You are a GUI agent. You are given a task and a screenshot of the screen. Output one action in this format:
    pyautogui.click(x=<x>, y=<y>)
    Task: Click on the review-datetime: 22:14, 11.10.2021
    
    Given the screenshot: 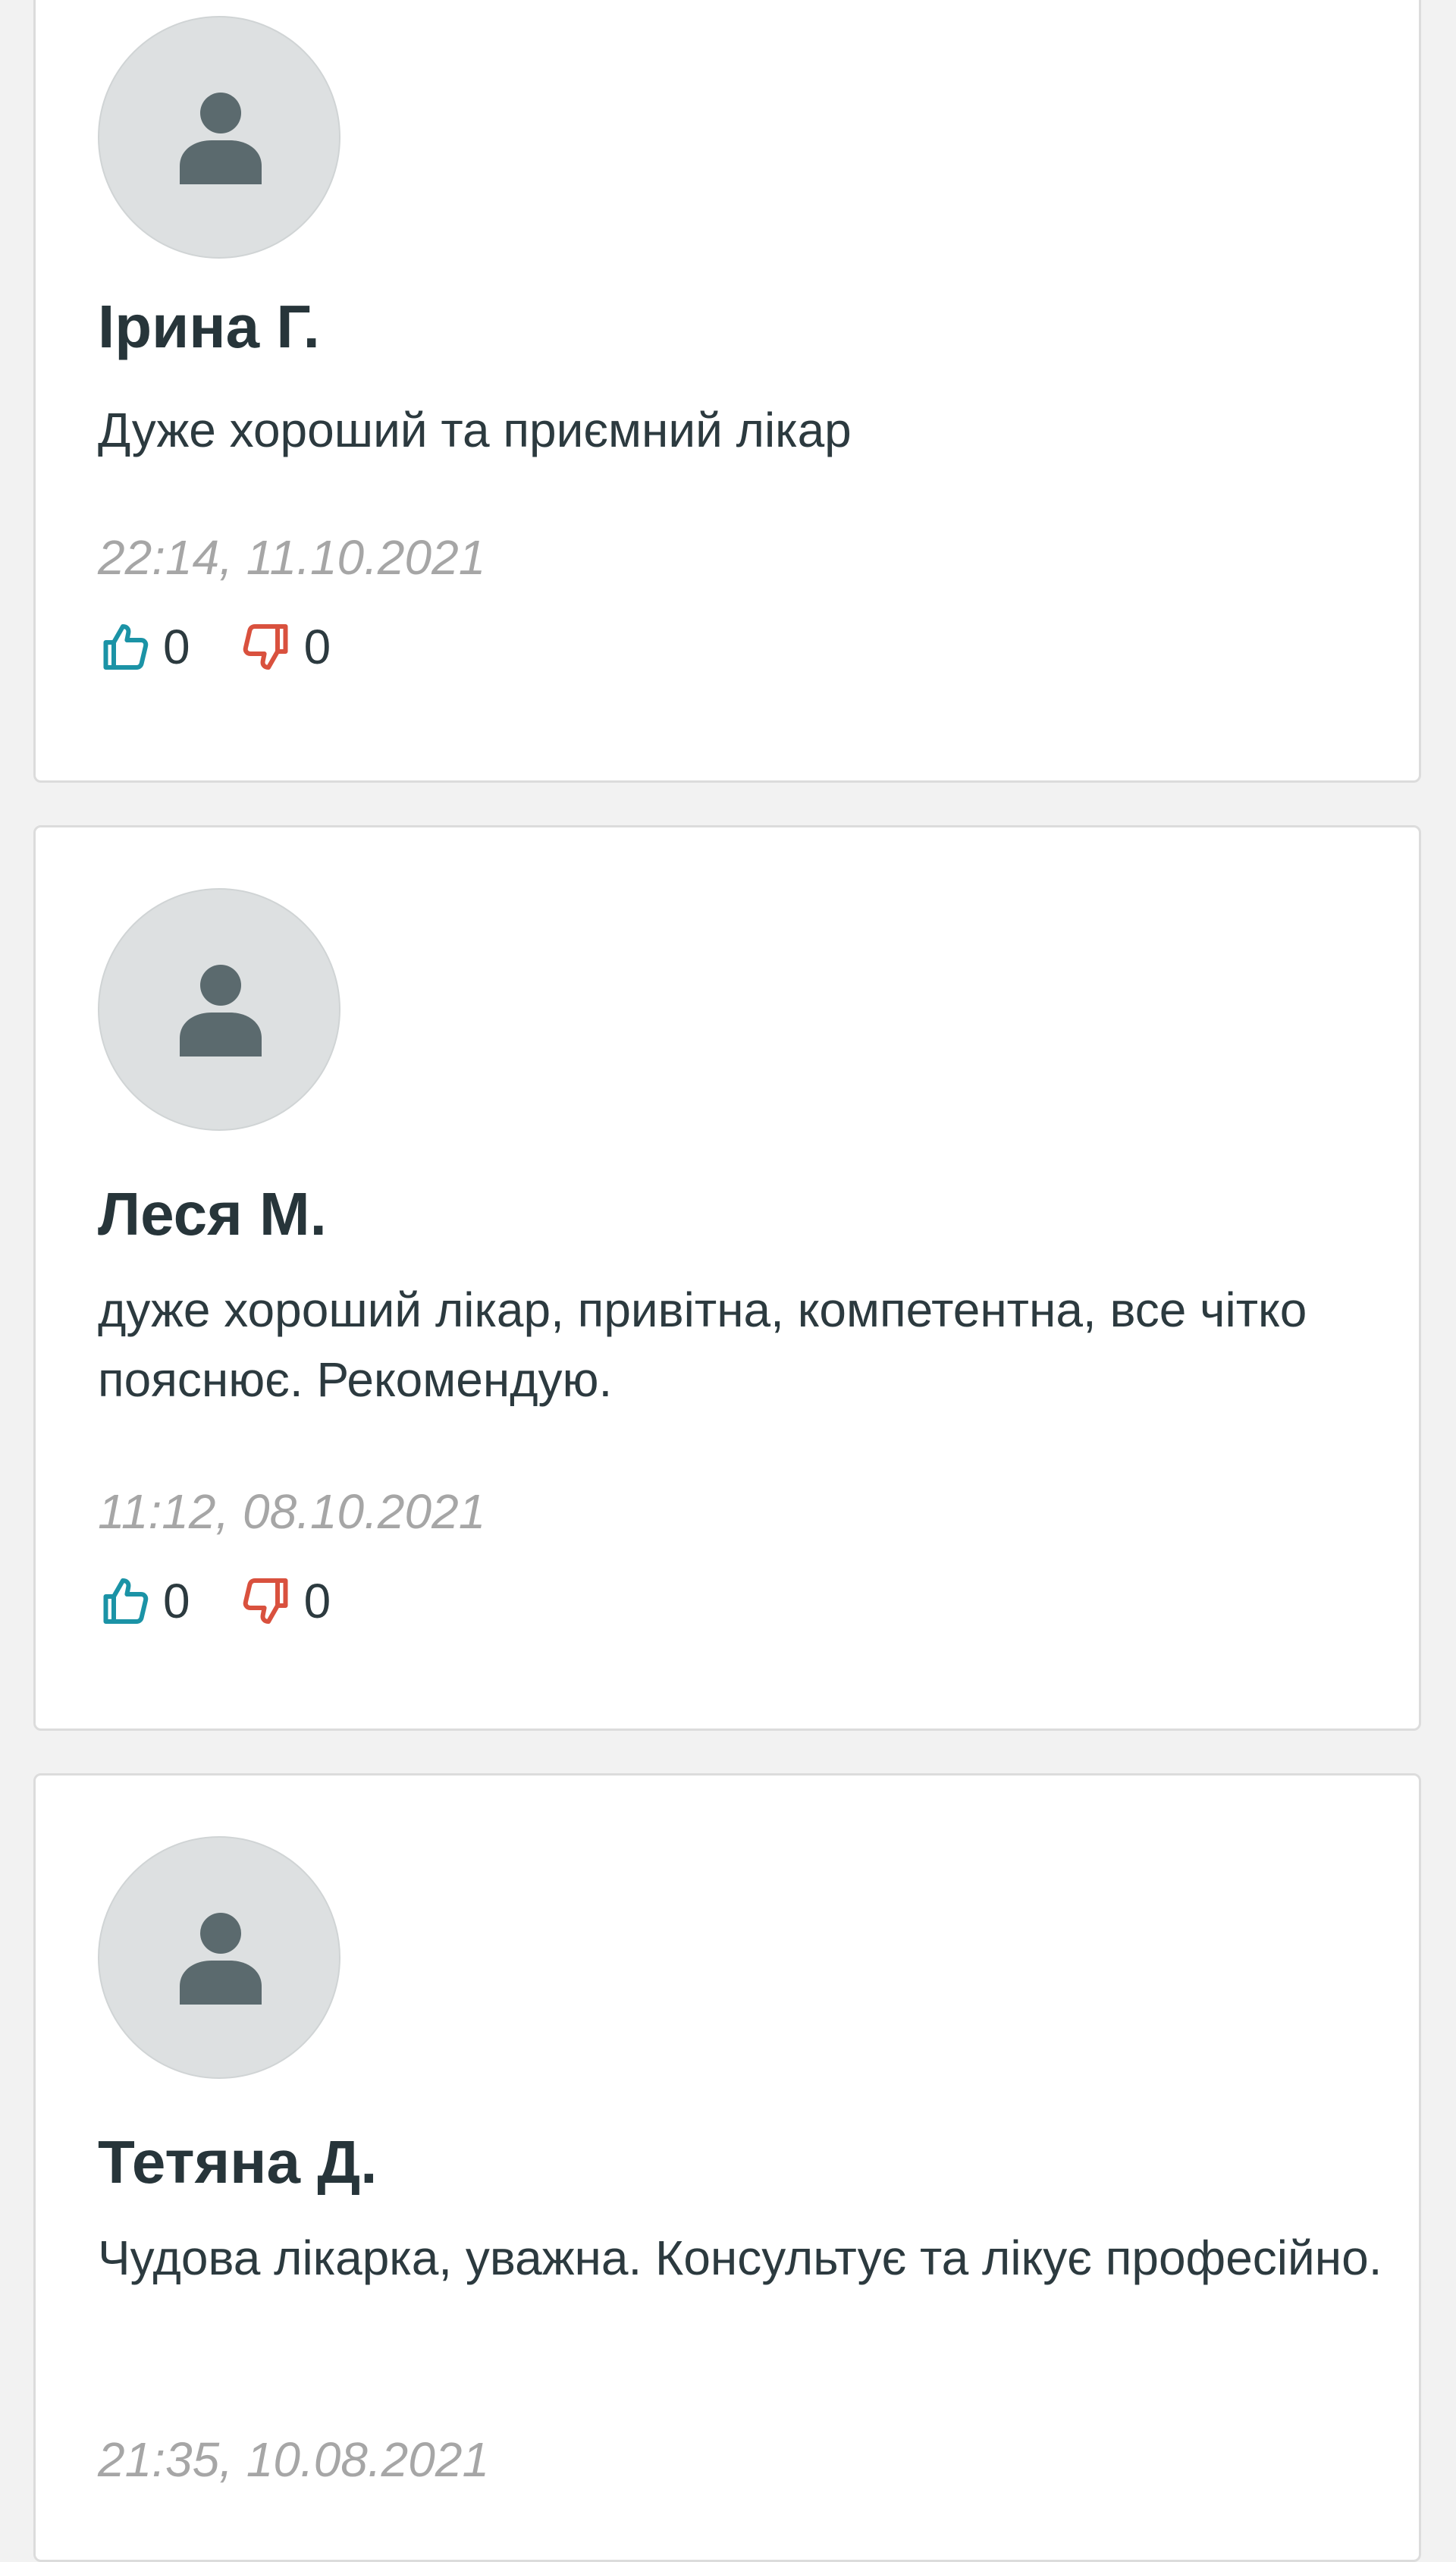 What is the action you would take?
    pyautogui.click(x=292, y=557)
    